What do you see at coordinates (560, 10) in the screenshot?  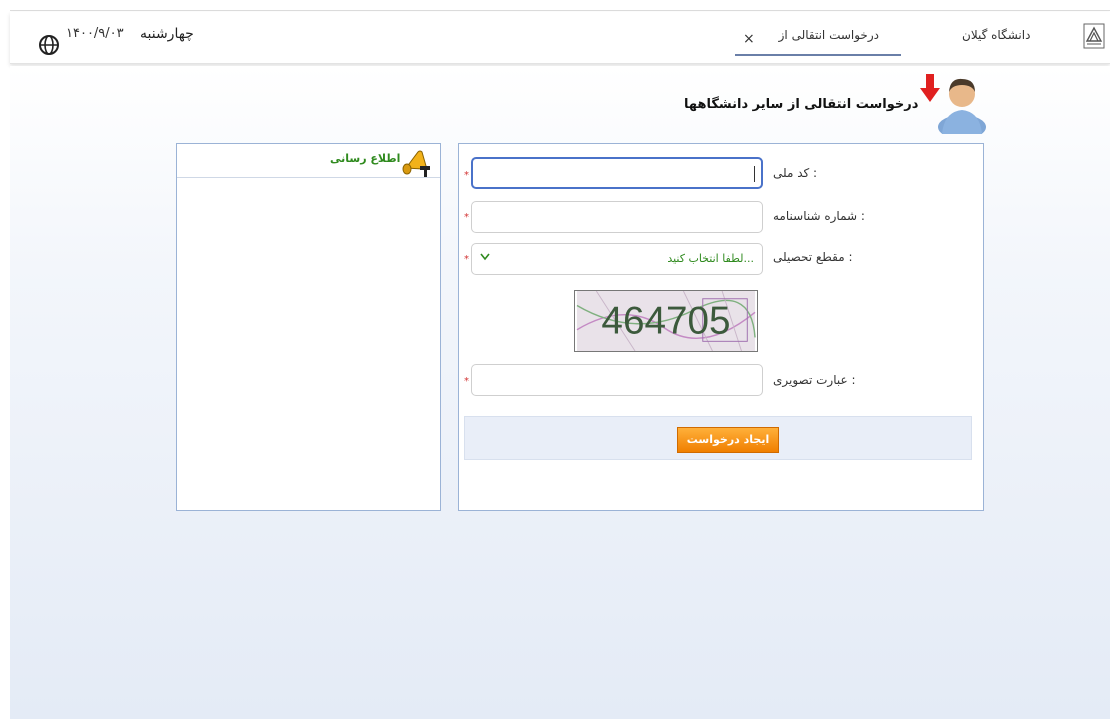 I see `top-divider` at bounding box center [560, 10].